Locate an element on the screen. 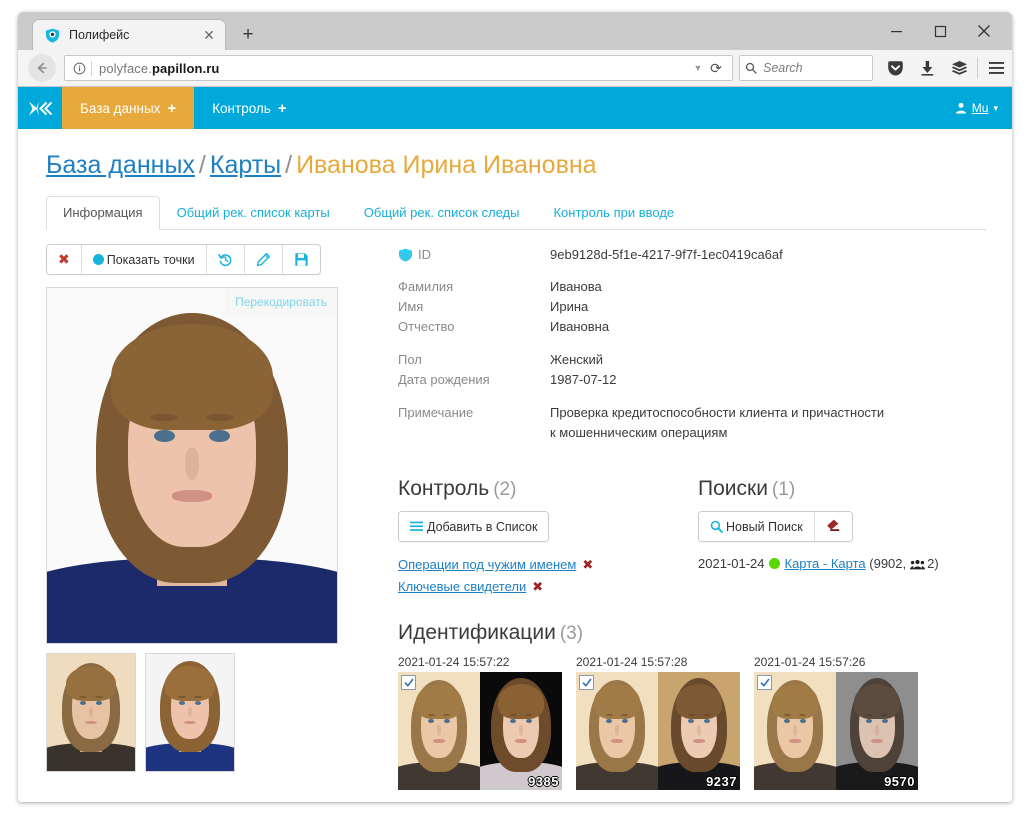 The image size is (1030, 817). info-value: 1987-07-12 is located at coordinates (583, 379).